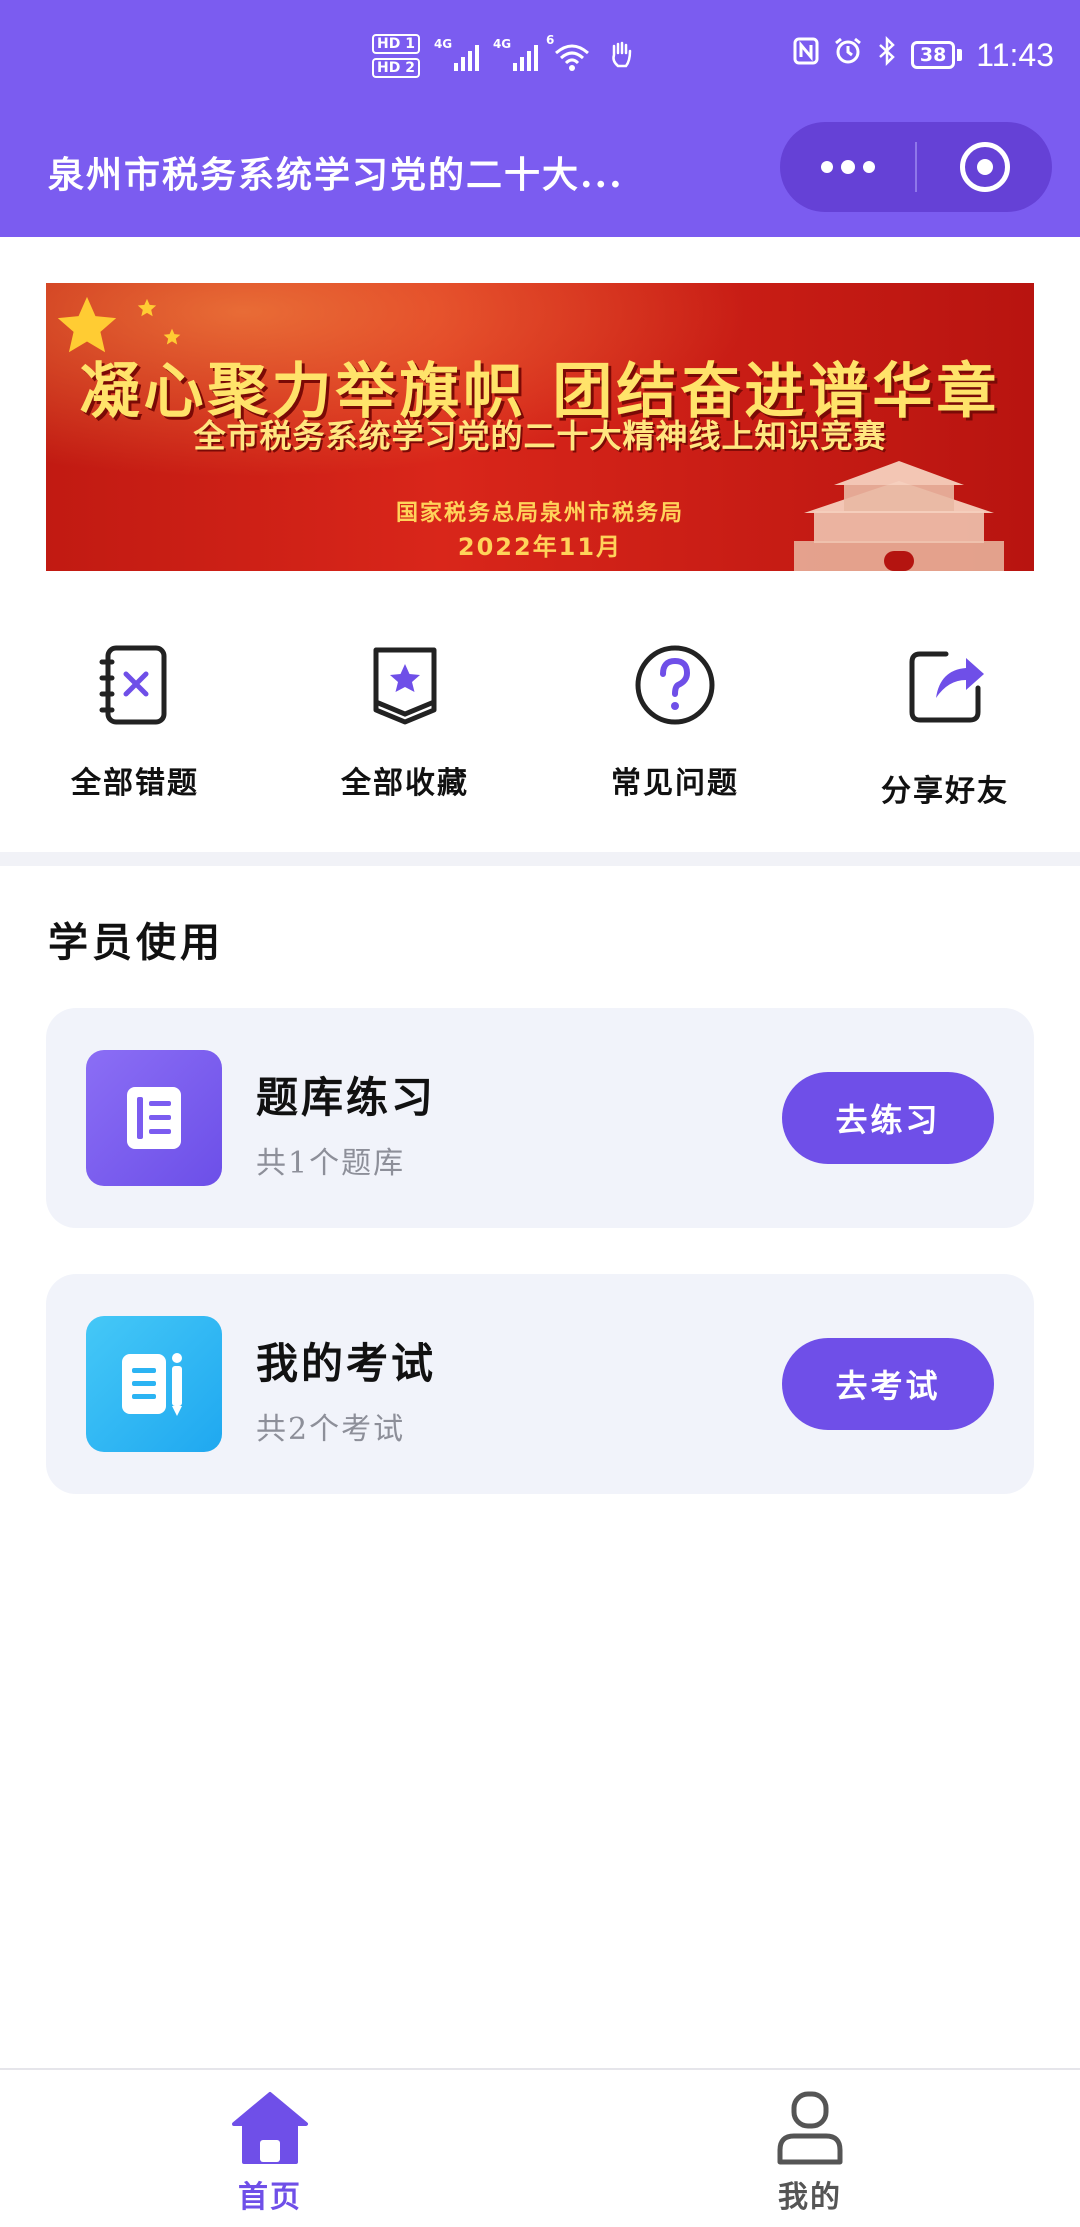 Image resolution: width=1080 pixels, height=2227 pixels. Describe the element at coordinates (331, 1429) in the screenshot. I see `card-subtitle: 共2个考试` at that location.